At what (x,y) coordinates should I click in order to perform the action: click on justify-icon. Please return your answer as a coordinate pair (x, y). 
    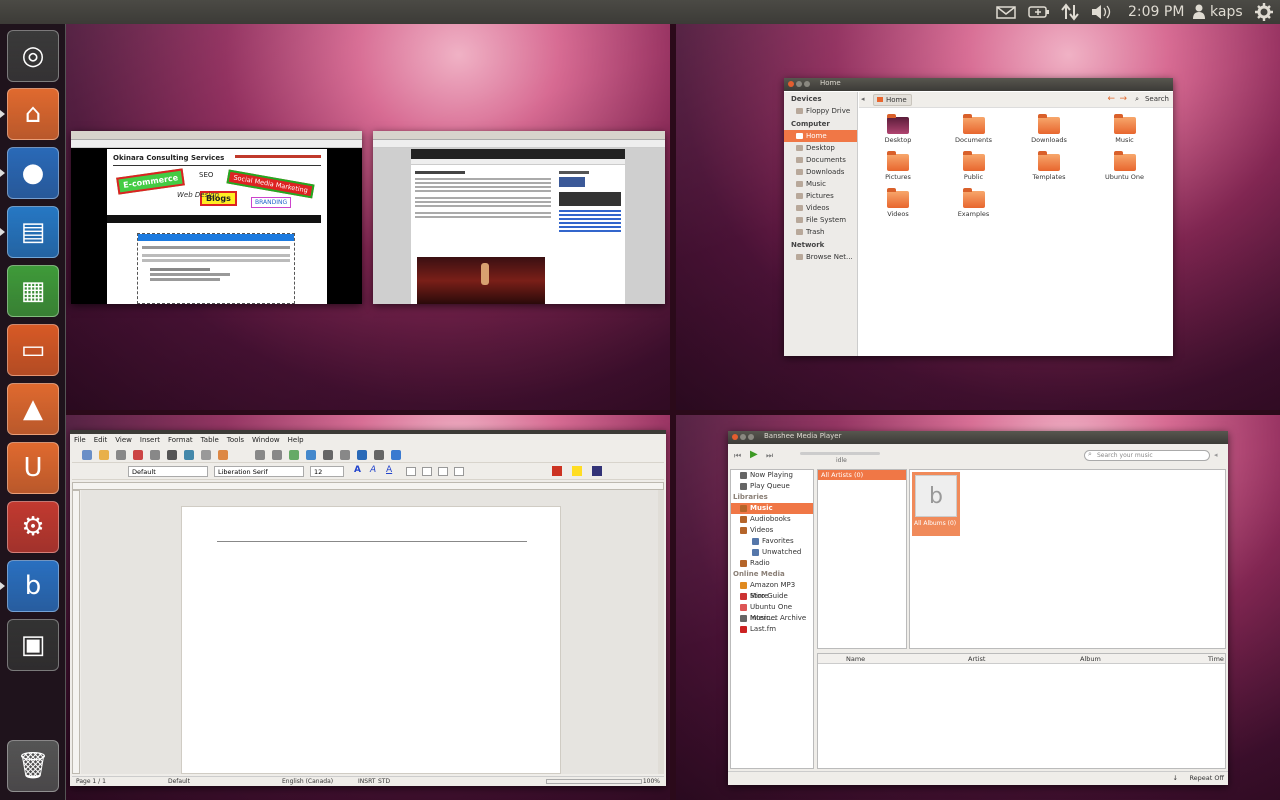
    Looking at the image, I should click on (459, 471).